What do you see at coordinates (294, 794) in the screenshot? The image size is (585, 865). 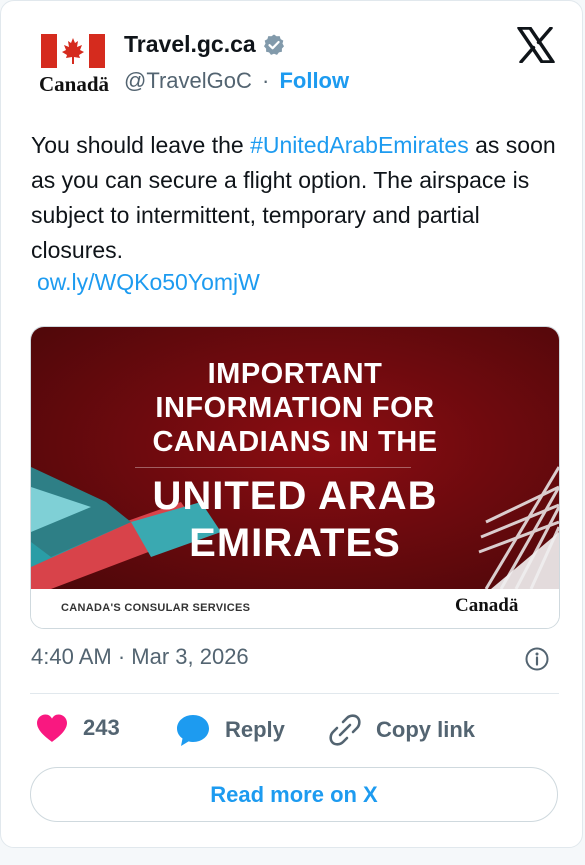 I see `read-more-button: Read more on X` at bounding box center [294, 794].